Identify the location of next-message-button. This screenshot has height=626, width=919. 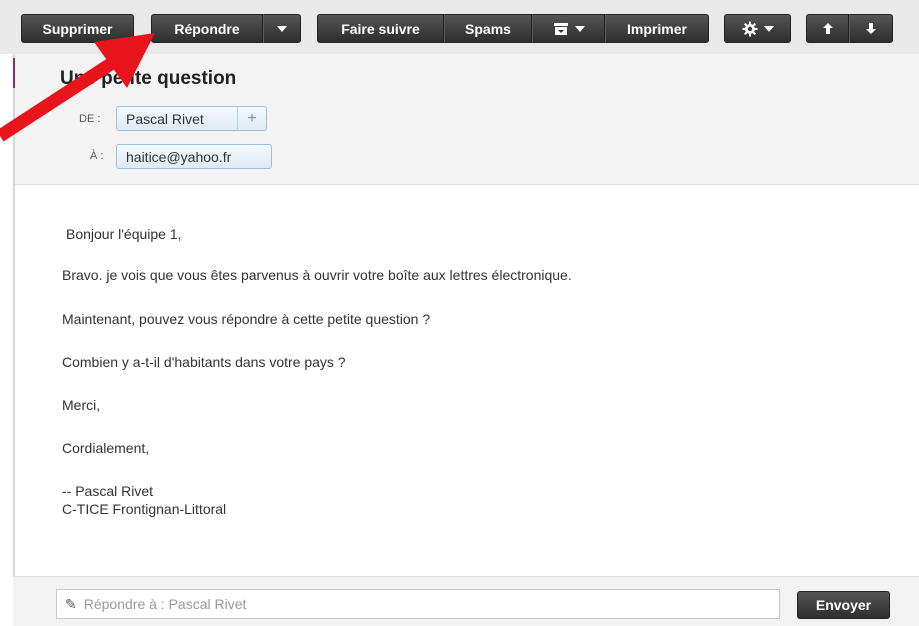
(871, 28).